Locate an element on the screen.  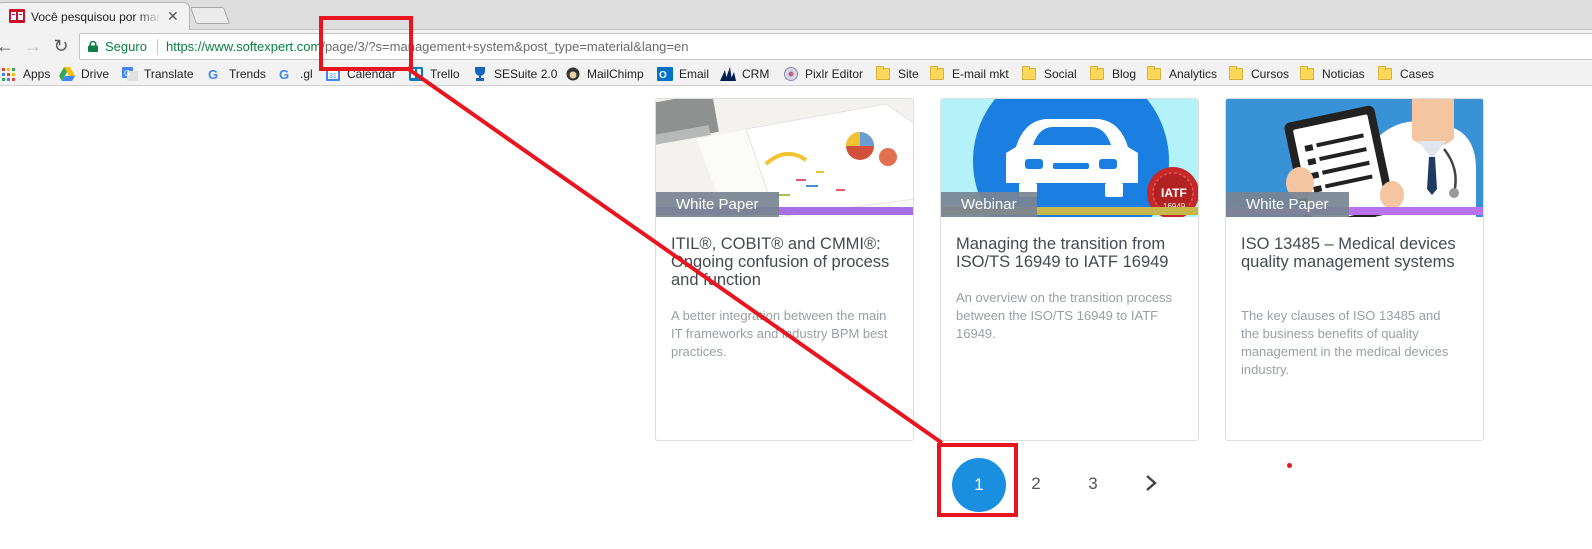
svg-text: 31 is located at coordinates (333, 76).